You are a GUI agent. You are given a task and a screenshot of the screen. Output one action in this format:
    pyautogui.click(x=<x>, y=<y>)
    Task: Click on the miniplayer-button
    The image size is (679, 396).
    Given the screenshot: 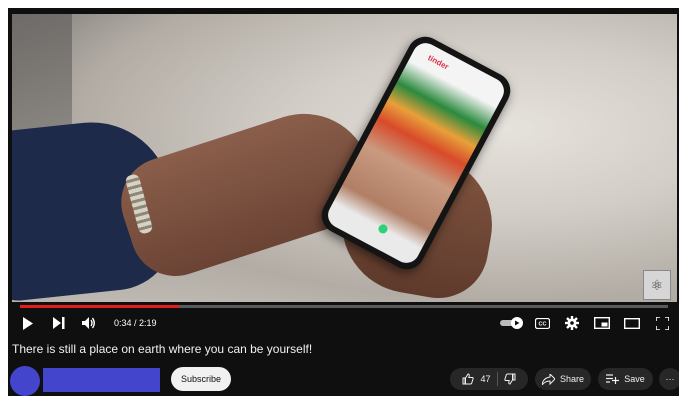 What is the action you would take?
    pyautogui.click(x=602, y=323)
    